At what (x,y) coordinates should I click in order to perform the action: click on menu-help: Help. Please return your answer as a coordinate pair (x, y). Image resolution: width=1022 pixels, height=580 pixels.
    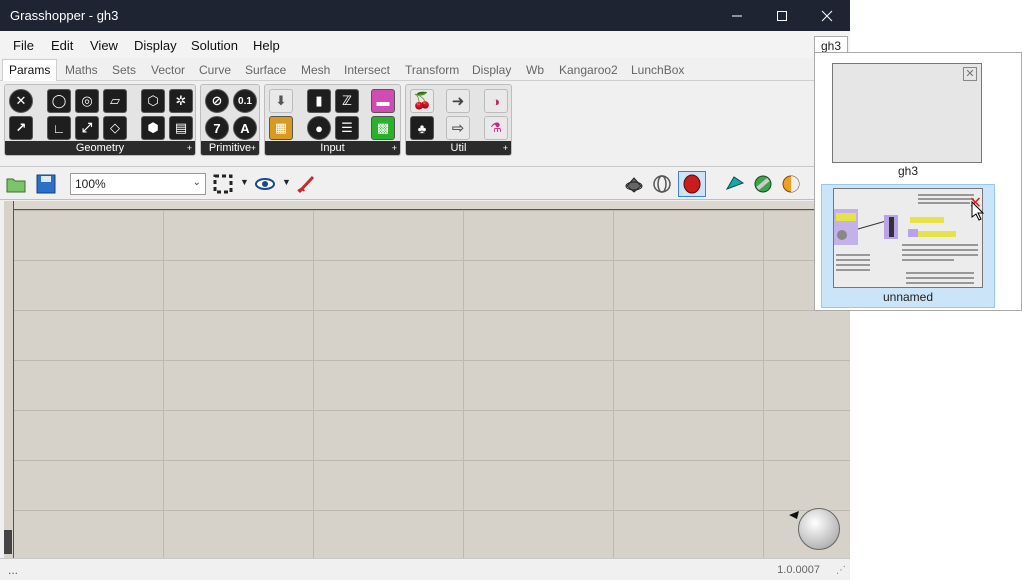
    Looking at the image, I should click on (266, 45).